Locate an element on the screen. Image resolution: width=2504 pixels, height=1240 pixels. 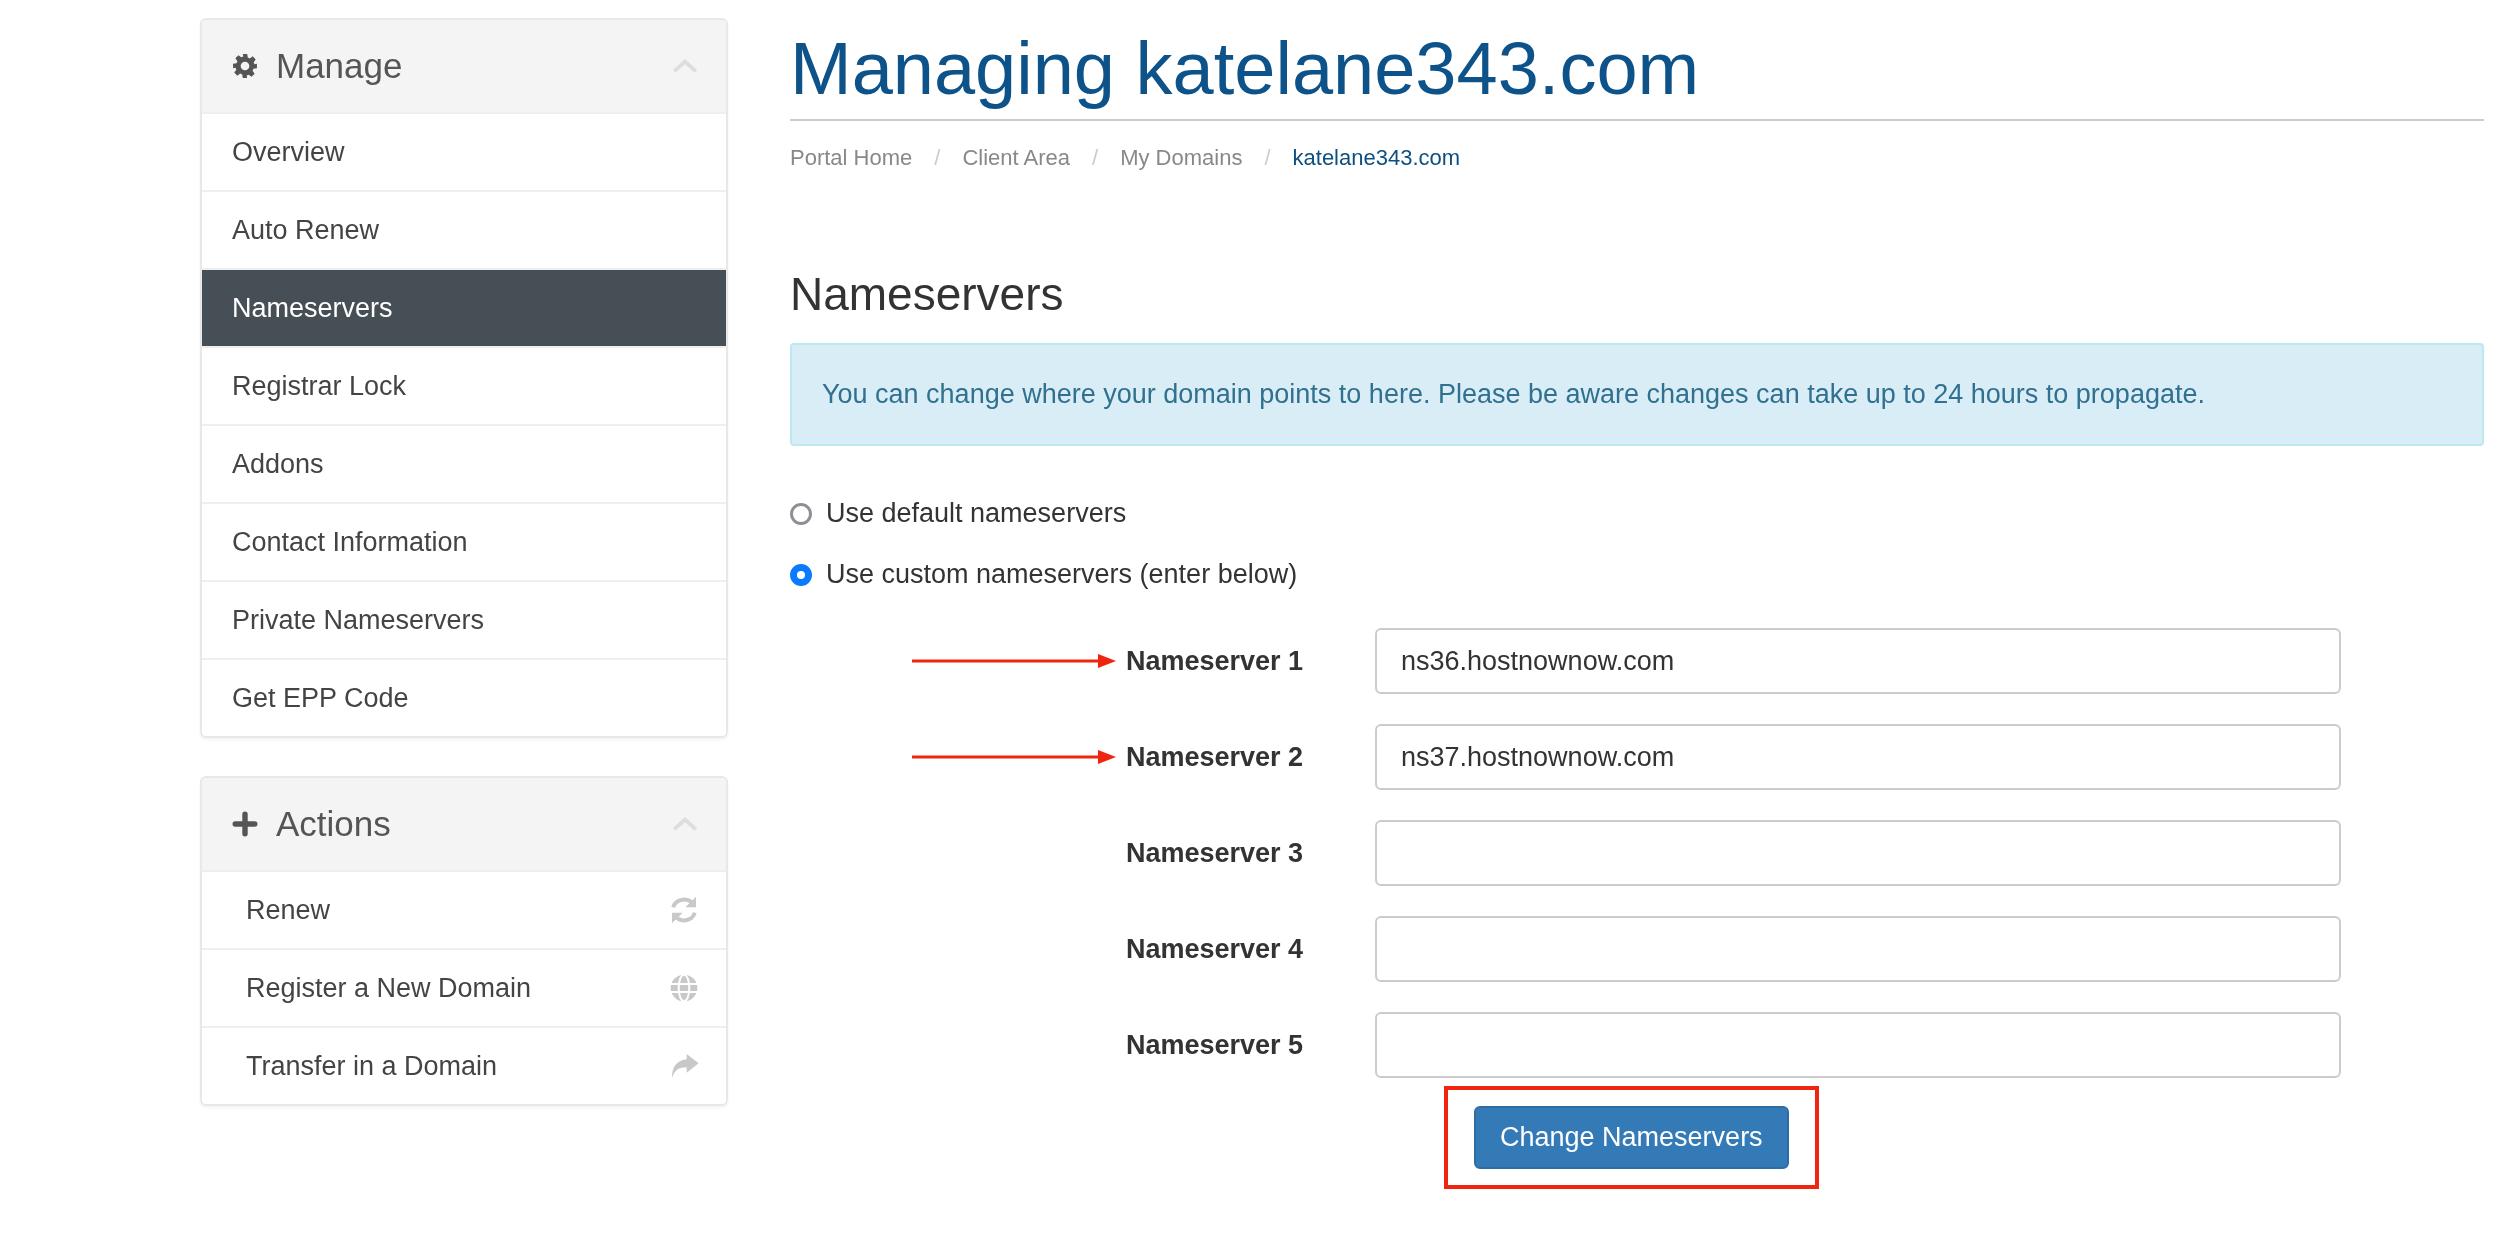
action-link: Renew is located at coordinates (288, 910).